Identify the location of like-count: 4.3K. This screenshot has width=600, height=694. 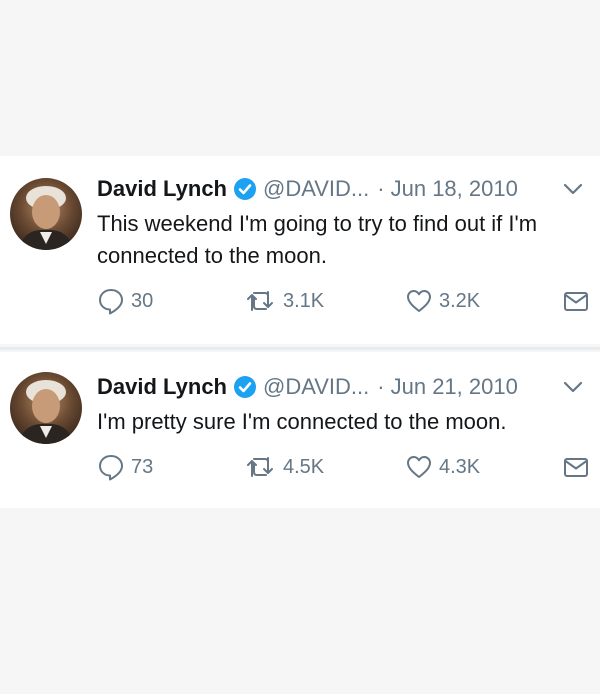
(460, 466).